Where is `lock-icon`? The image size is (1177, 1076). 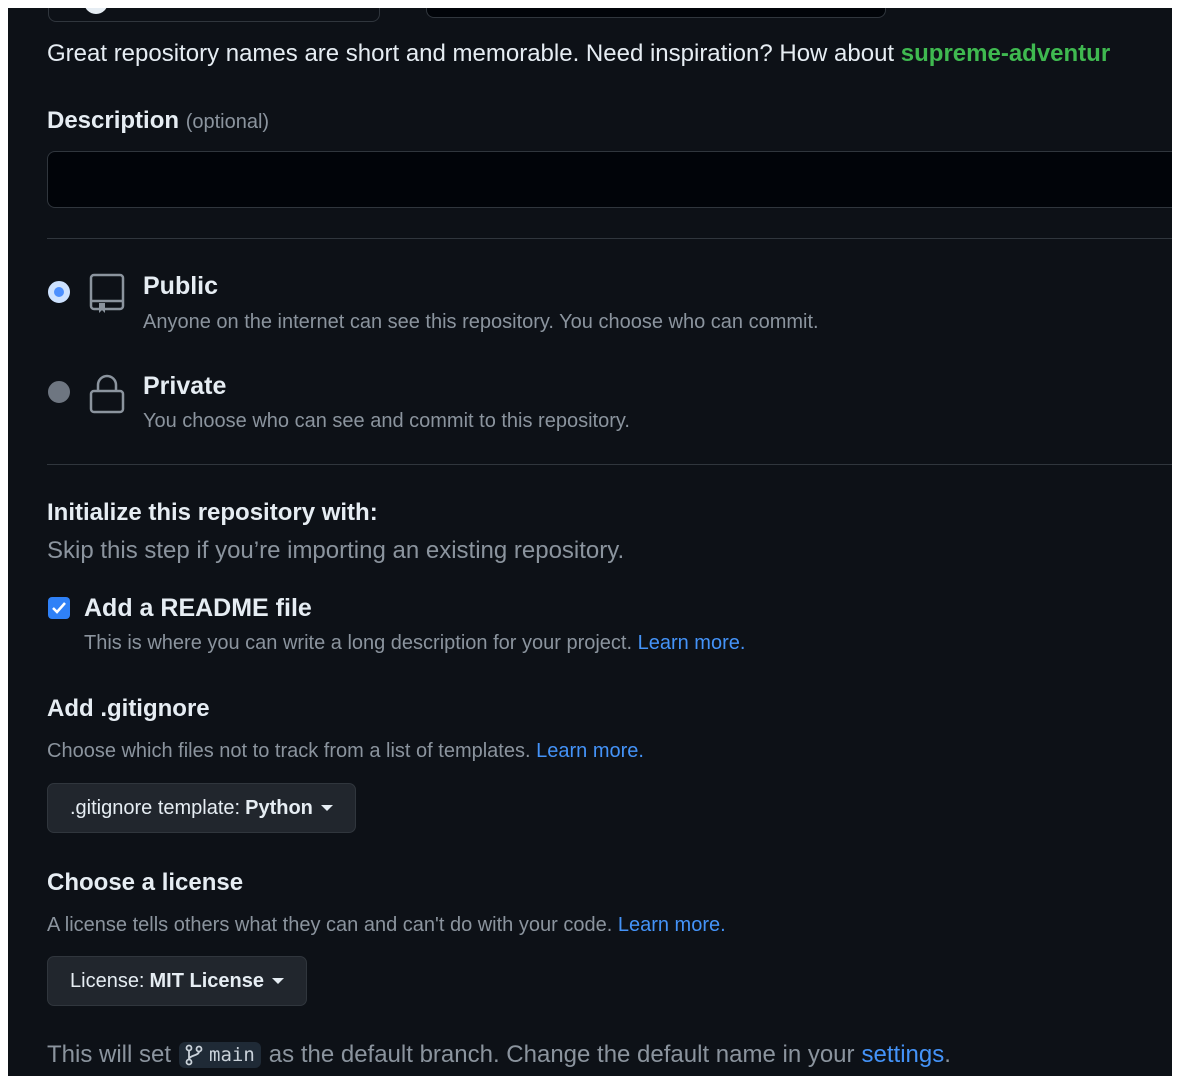
lock-icon is located at coordinates (107, 394).